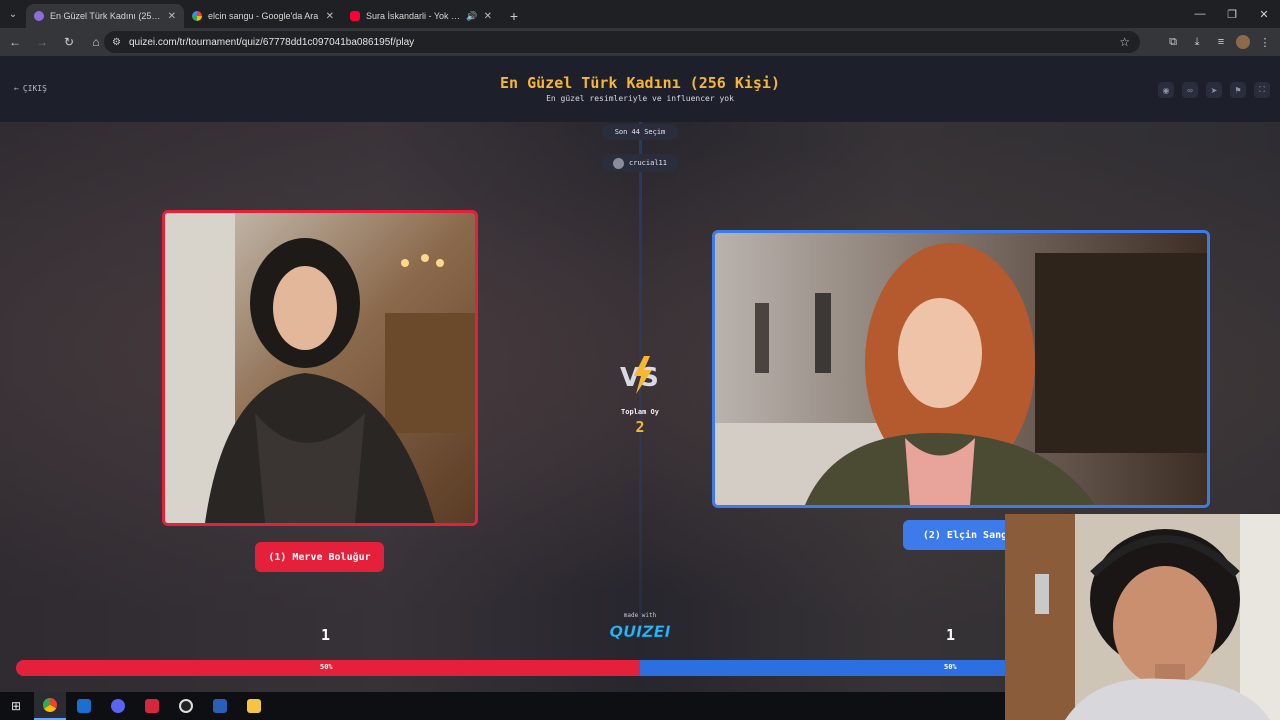 This screenshot has width=1280, height=720. What do you see at coordinates (1124, 42) in the screenshot?
I see `bookmark-star-icon: ☆` at bounding box center [1124, 42].